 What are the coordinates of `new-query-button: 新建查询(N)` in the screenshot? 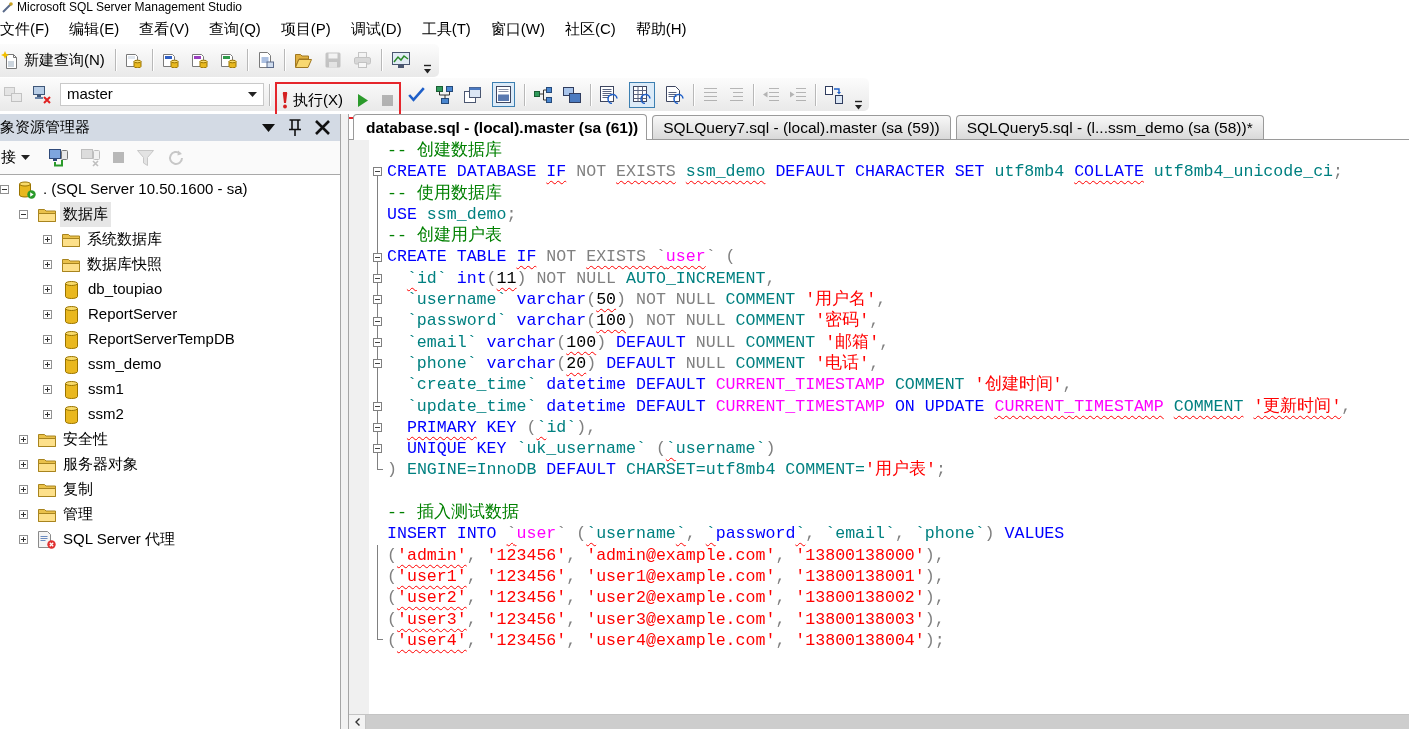 It's located at (55, 60).